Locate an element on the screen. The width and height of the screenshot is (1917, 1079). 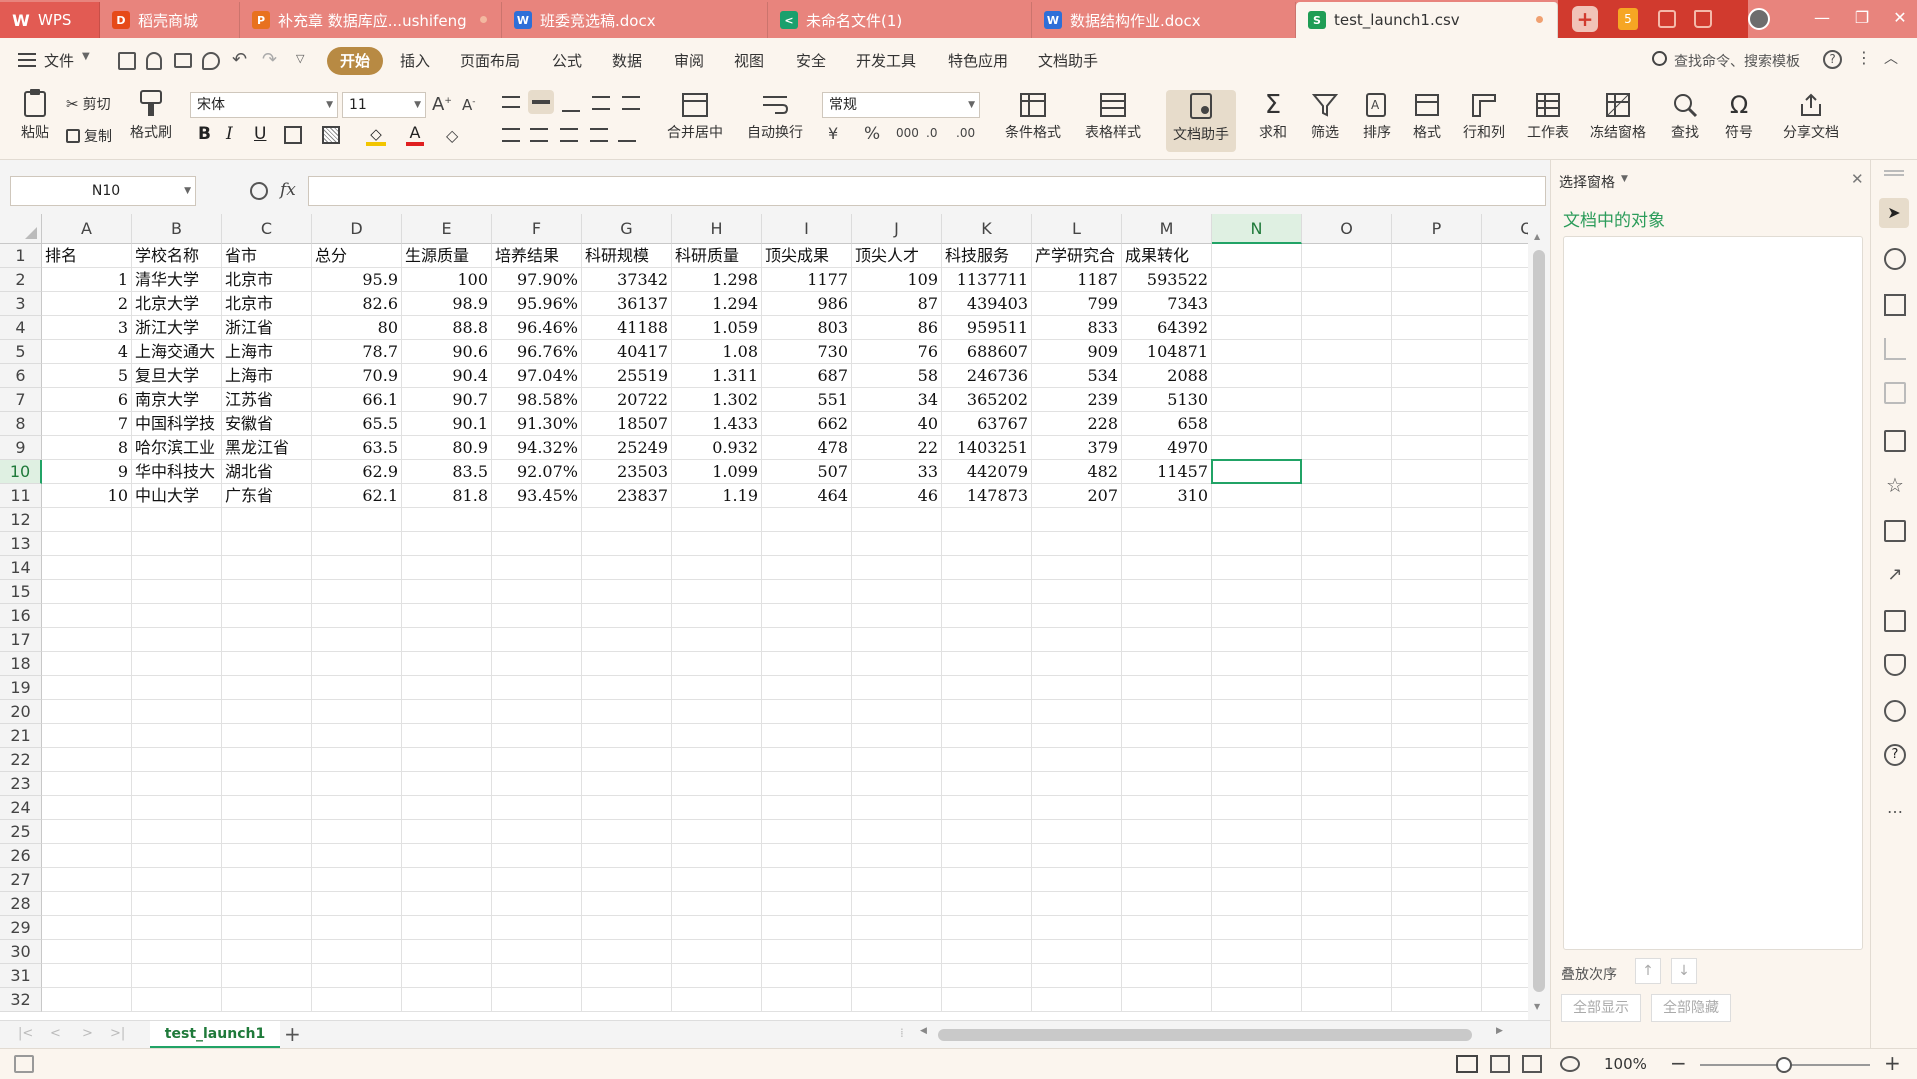
tab-wps-home: W WPS is located at coordinates (50, 20).